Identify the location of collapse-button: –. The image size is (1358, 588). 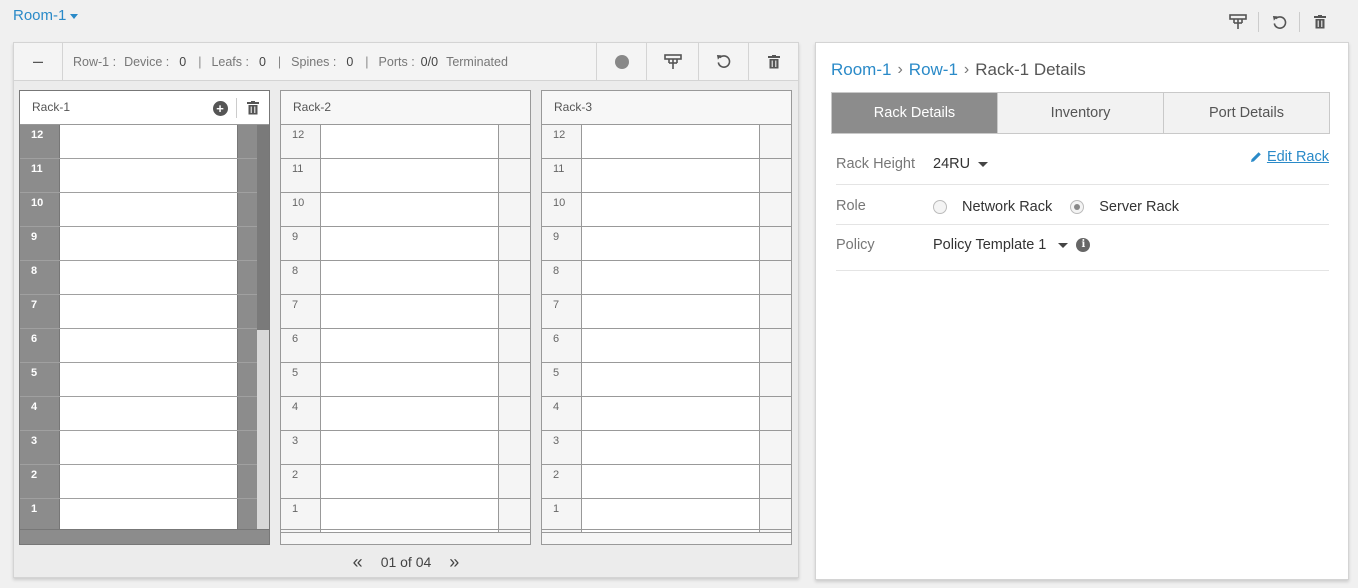
(38, 61).